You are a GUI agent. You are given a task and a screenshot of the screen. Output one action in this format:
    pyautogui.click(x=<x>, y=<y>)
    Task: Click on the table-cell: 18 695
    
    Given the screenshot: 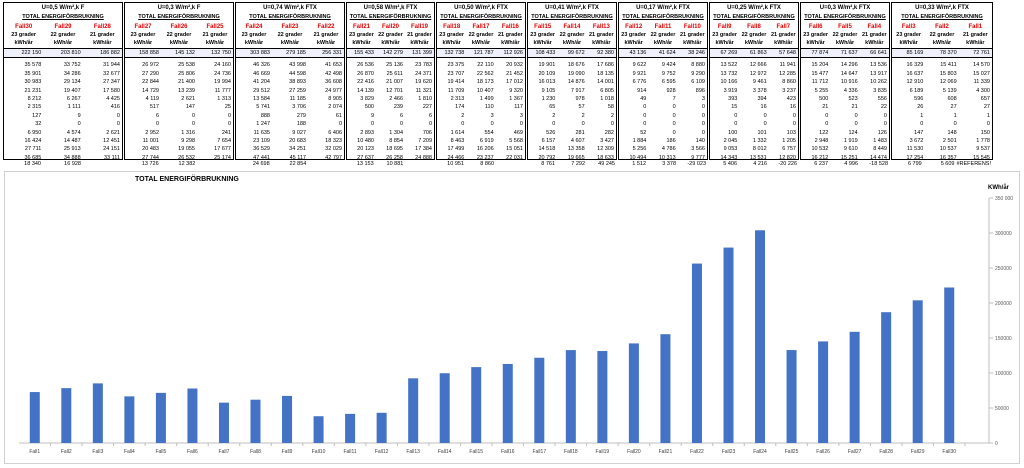 What is the action you would take?
    pyautogui.click(x=394, y=149)
    